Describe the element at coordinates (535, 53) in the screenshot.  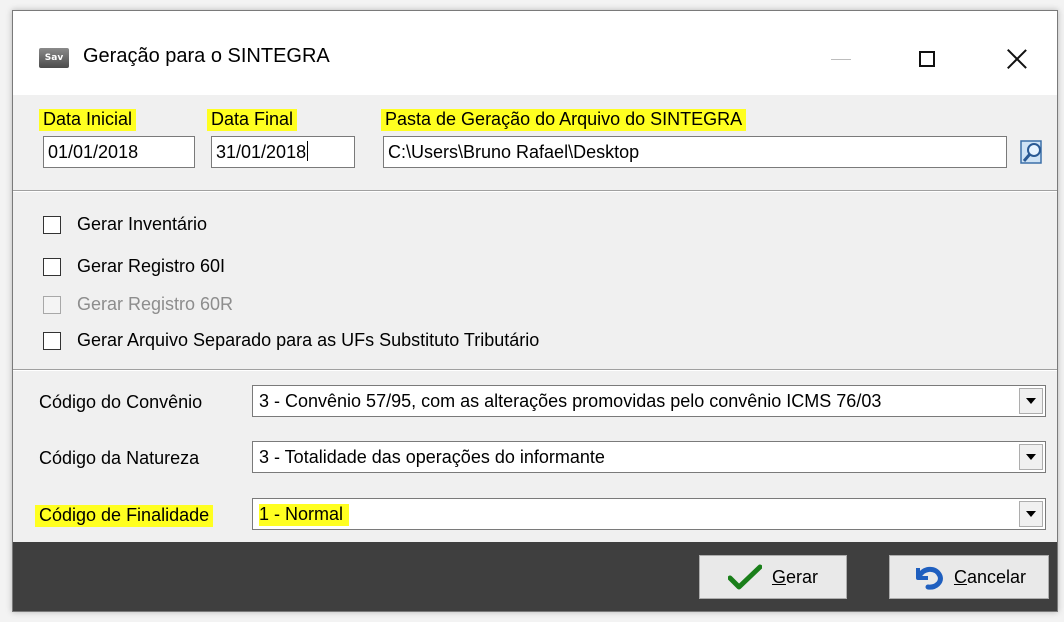
I see `title-bar: Sav Geração para o SINTEGRA` at that location.